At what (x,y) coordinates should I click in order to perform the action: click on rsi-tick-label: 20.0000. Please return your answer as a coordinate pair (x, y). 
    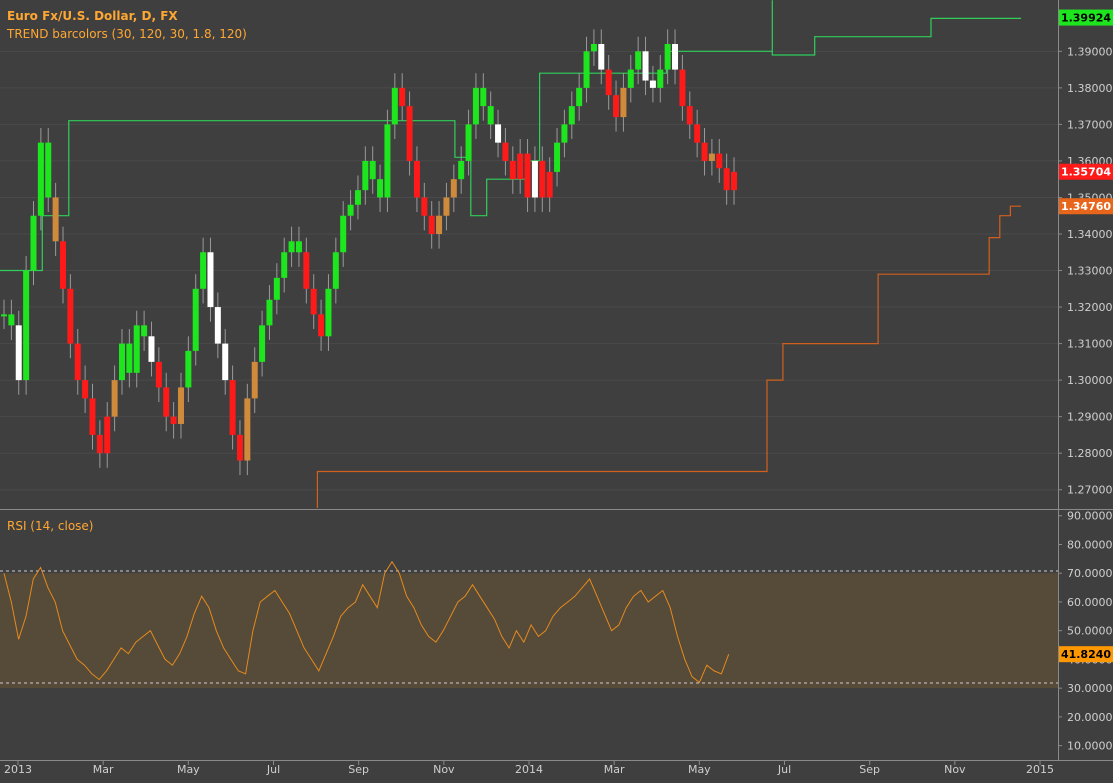
    Looking at the image, I should click on (1090, 717).